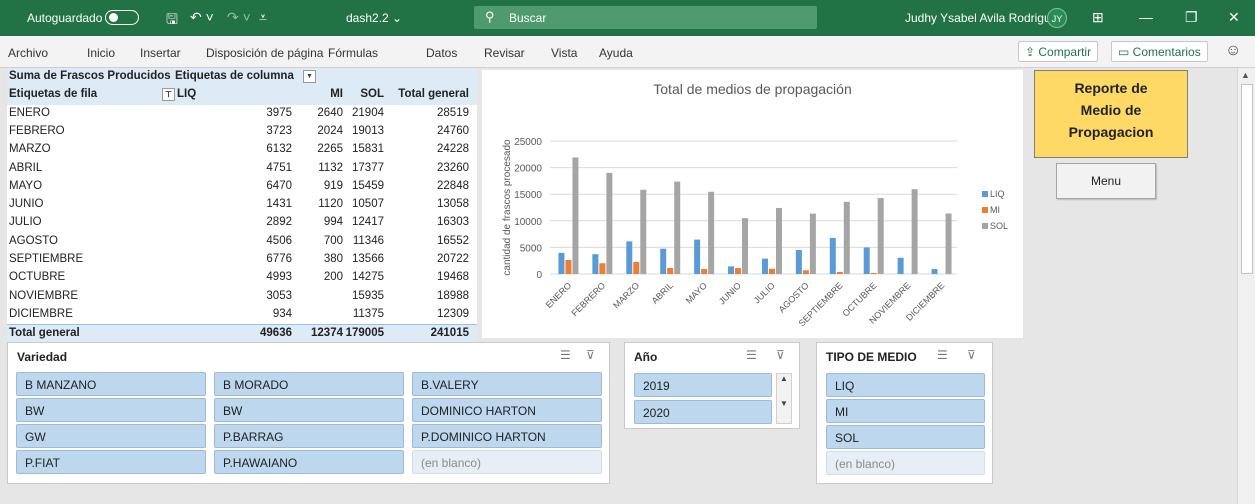  Describe the element at coordinates (984, 18) in the screenshot. I see `user-name: Judhy Ysabel Avila Rodriguez` at that location.